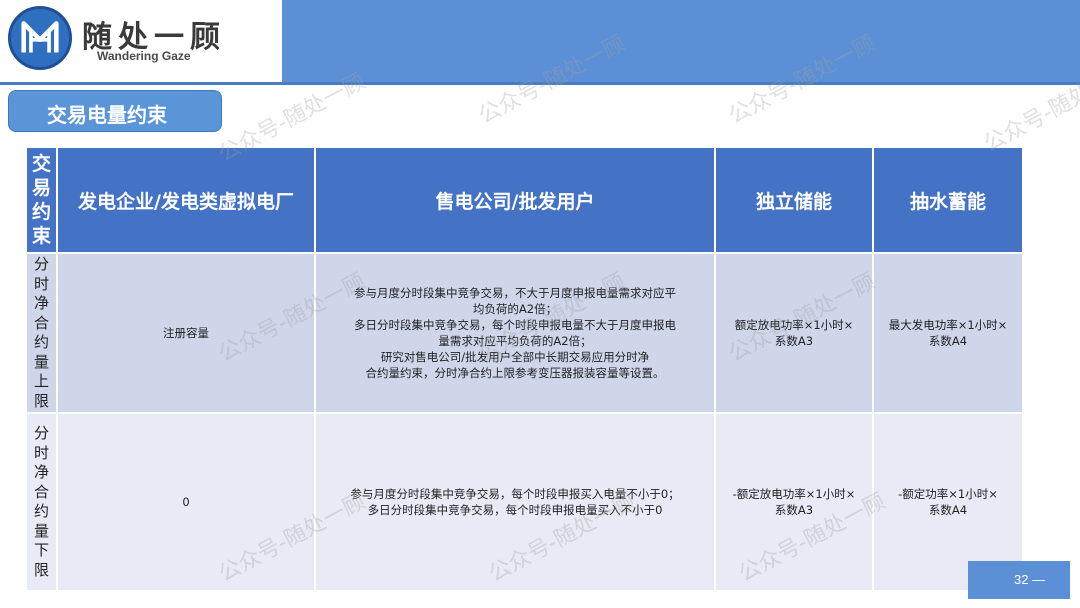 The height and width of the screenshot is (608, 1080). What do you see at coordinates (794, 325) in the screenshot?
I see `cell-text-line: 额定放电功率×1小时×` at bounding box center [794, 325].